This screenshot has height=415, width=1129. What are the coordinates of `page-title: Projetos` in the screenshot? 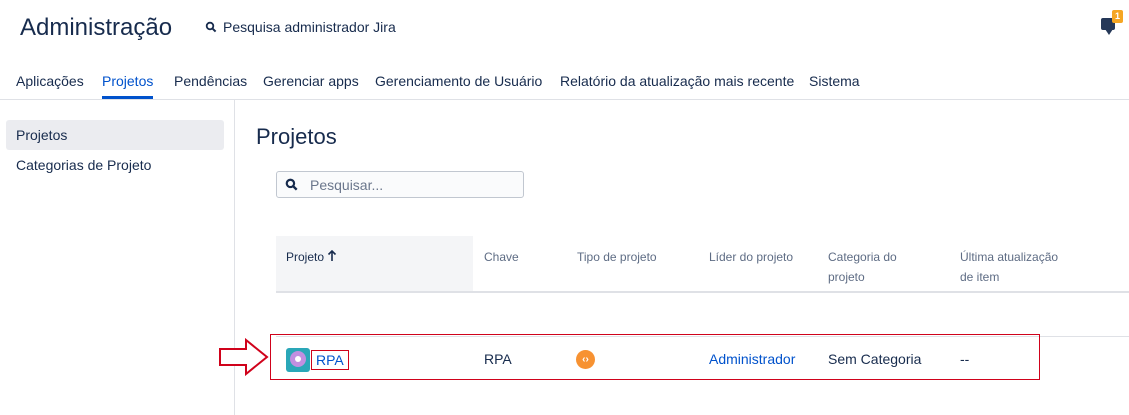 It's located at (296, 136).